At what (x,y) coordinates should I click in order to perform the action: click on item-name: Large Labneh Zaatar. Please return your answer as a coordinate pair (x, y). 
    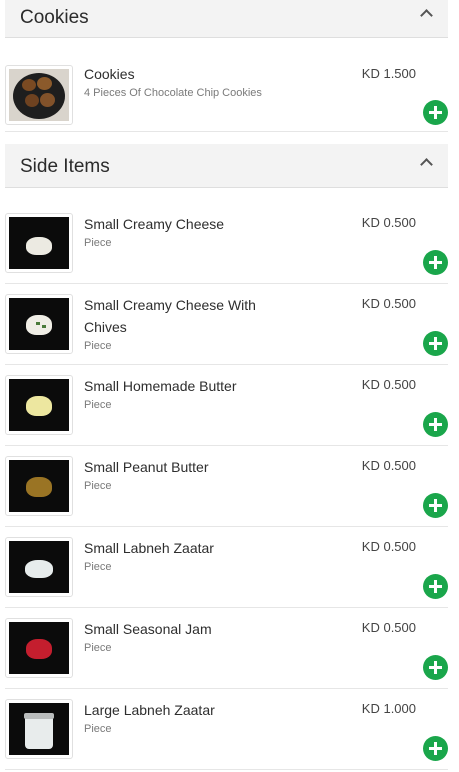
    Looking at the image, I should click on (149, 710).